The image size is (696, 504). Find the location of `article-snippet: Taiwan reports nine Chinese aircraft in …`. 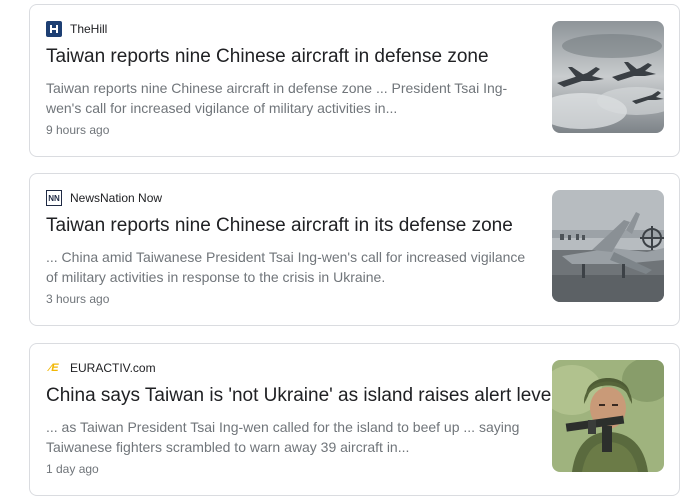

article-snippet: Taiwan reports nine Chinese aircraft in … is located at coordinates (277, 98).